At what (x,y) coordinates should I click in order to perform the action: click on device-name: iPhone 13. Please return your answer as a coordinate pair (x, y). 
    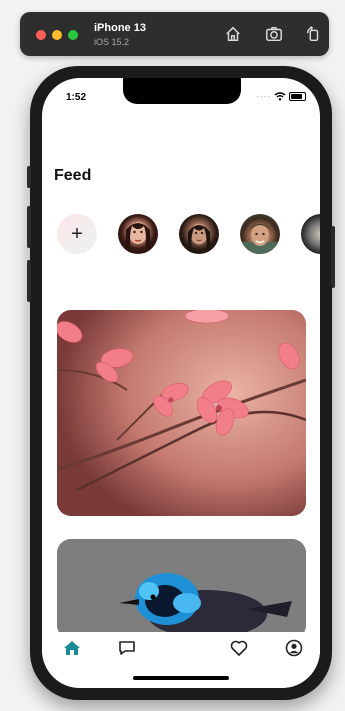
    Looking at the image, I should click on (120, 28).